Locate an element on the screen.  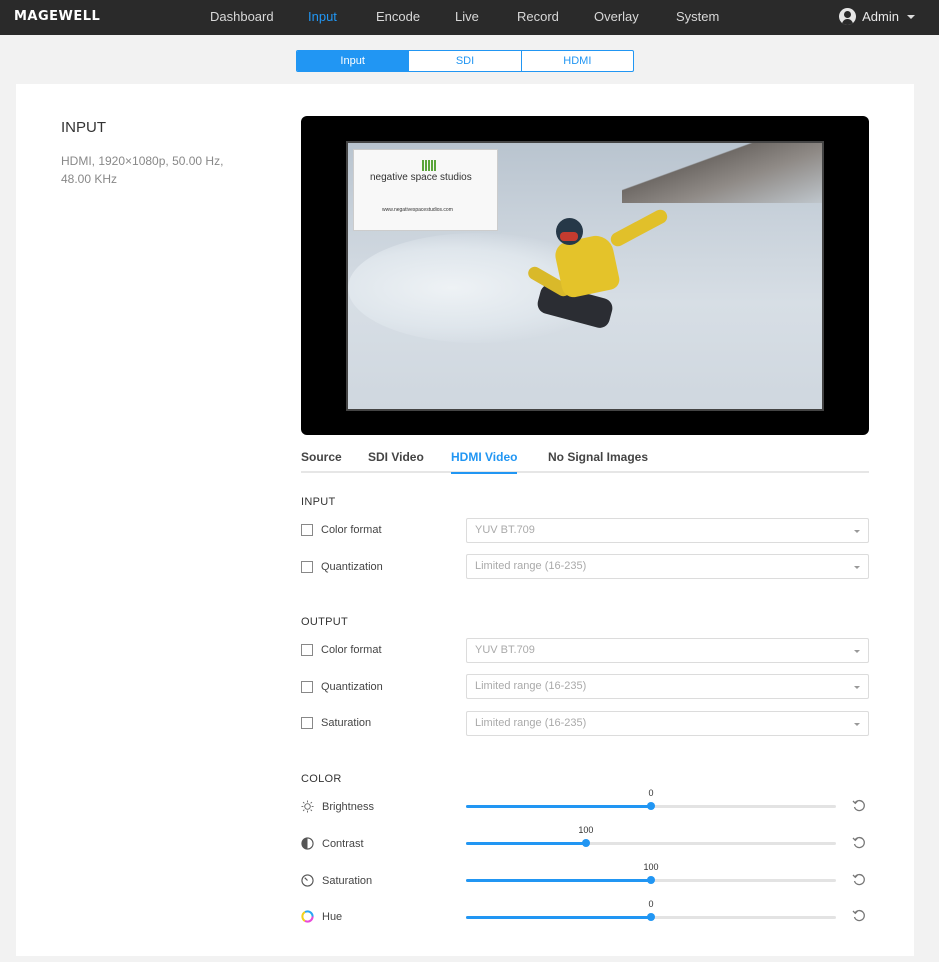
brightness-slider: 0 is located at coordinates (651, 799).